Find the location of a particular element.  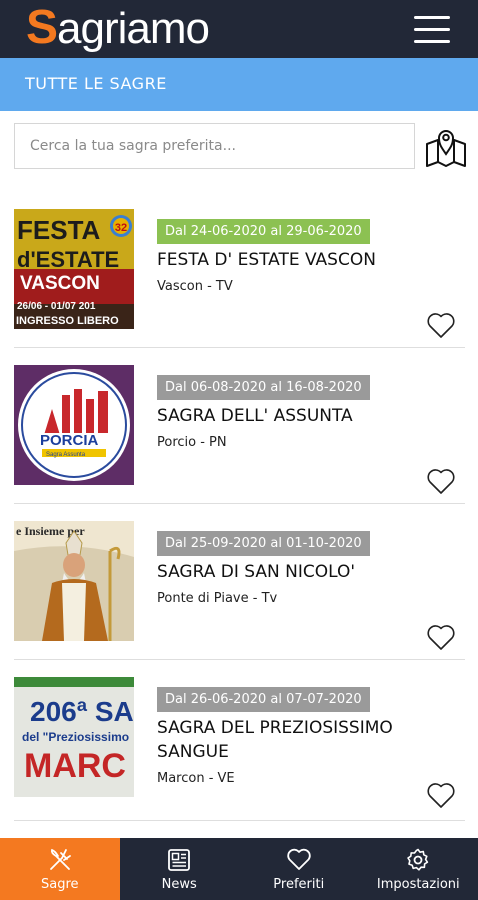

nav-item-news: News is located at coordinates (180, 869).